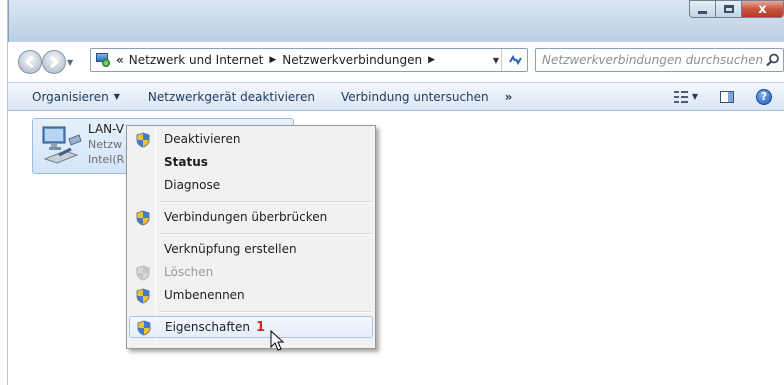 The width and height of the screenshot is (784, 385). I want to click on recent-pages-dropdown-icon: ▼, so click(70, 62).